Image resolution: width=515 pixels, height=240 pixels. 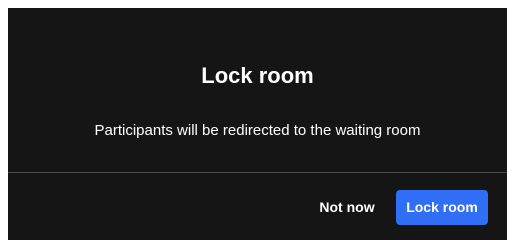 I want to click on lock-room-button: Lock room, so click(x=442, y=207).